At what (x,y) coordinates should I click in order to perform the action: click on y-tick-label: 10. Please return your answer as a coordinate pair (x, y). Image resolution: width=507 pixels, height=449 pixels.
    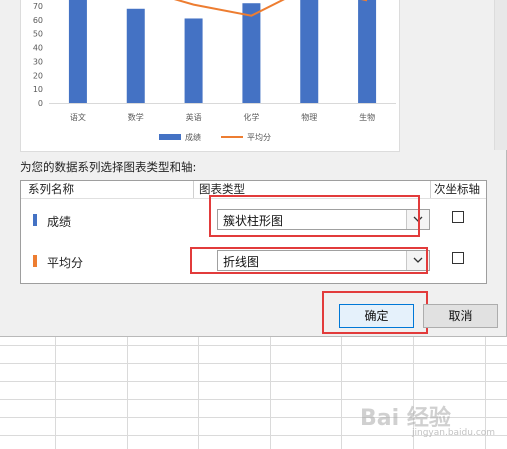
    Looking at the image, I should click on (38, 89).